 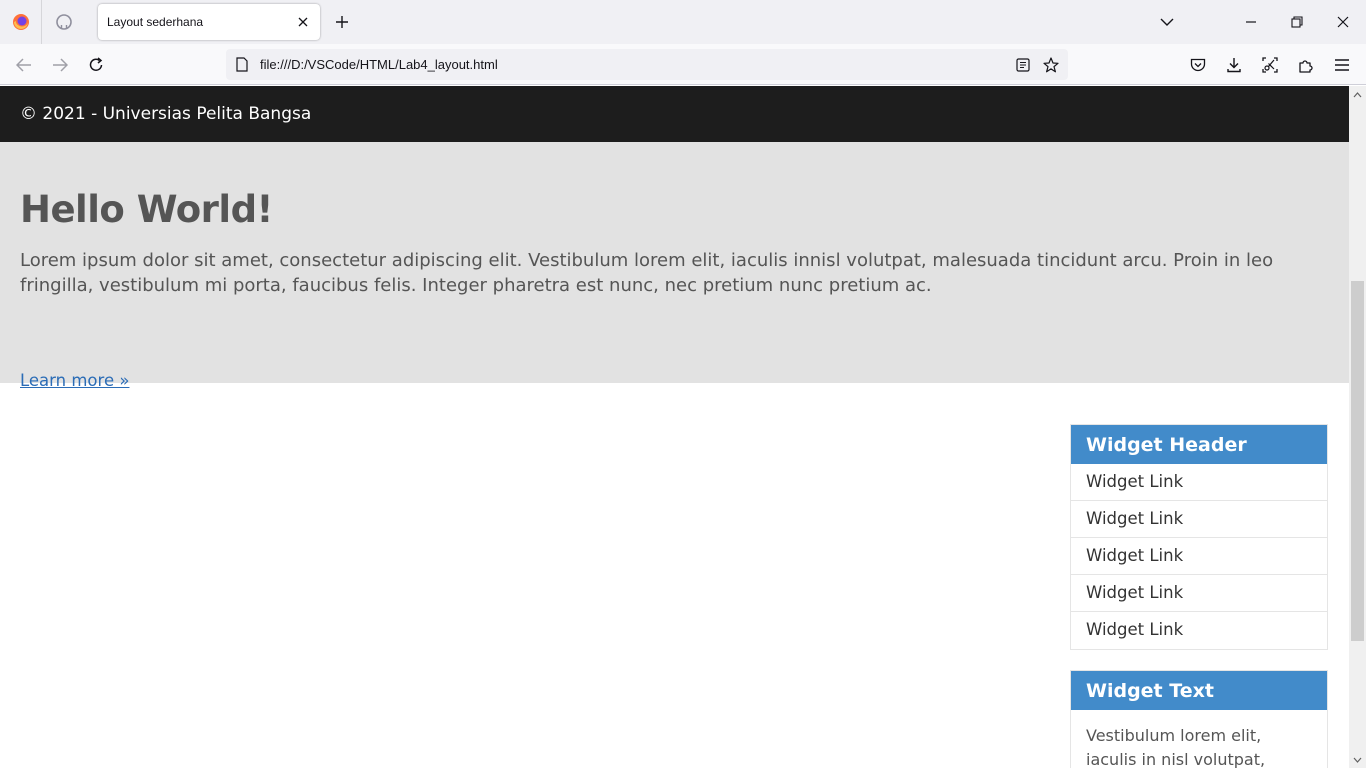 I want to click on tab-title: Layout sederhana, so click(x=155, y=22).